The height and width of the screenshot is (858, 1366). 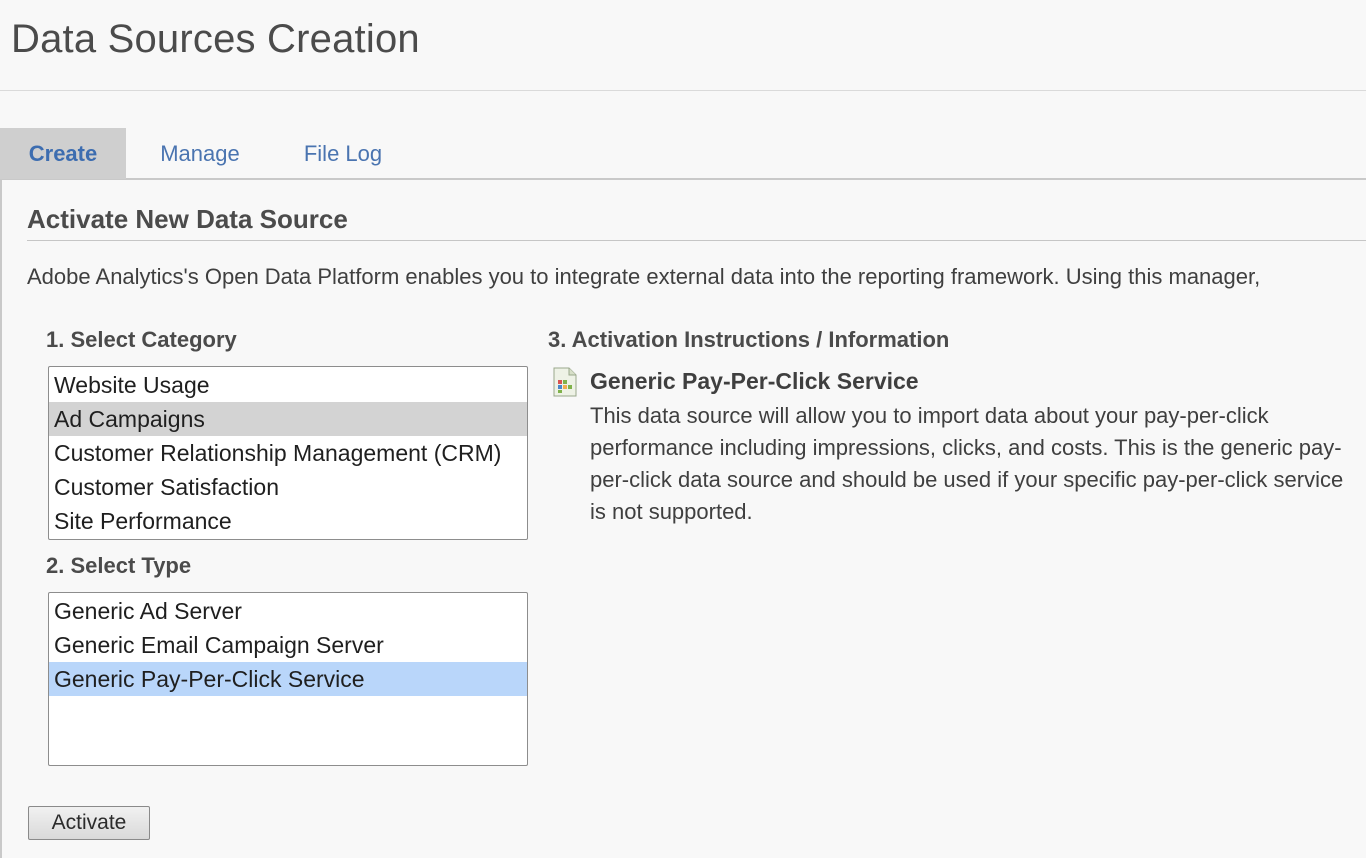 What do you see at coordinates (696, 240) in the screenshot?
I see `section-divider` at bounding box center [696, 240].